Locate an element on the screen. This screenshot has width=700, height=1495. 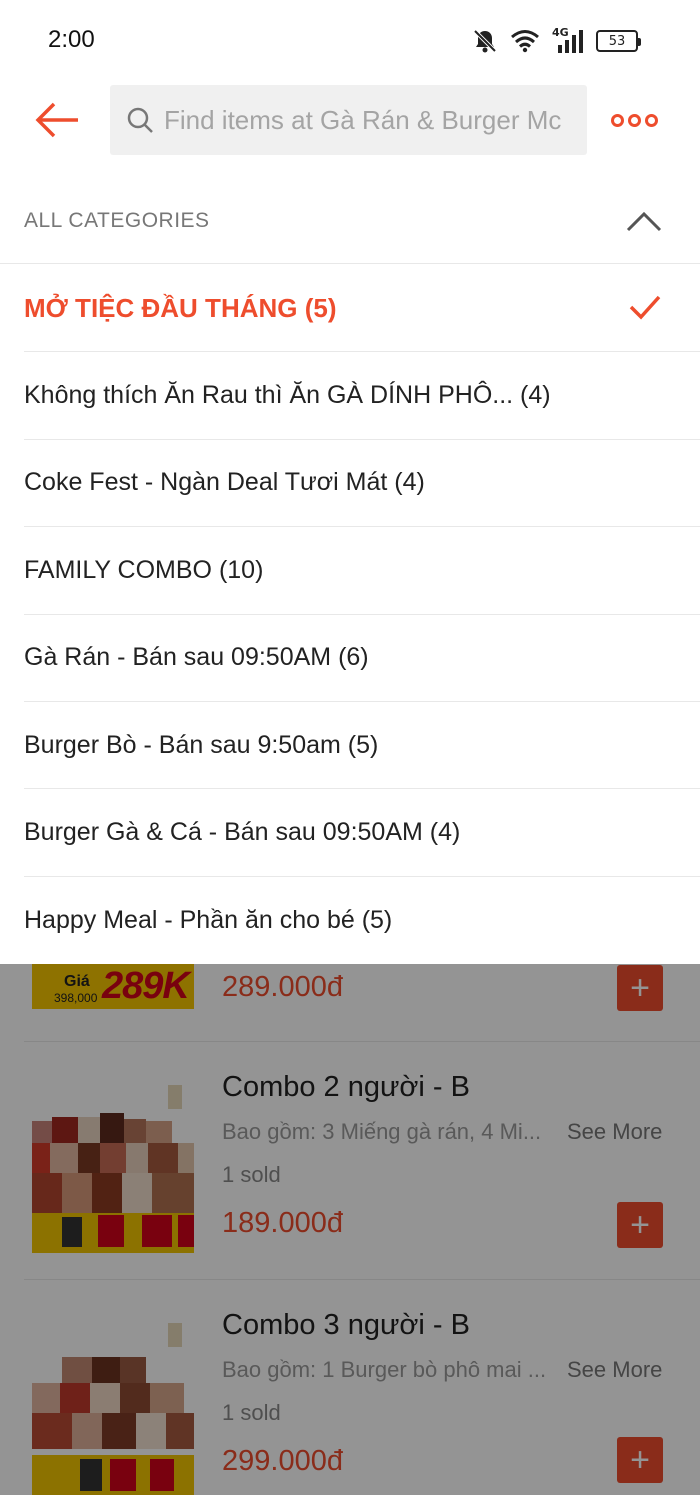
search-input is located at coordinates (364, 120).